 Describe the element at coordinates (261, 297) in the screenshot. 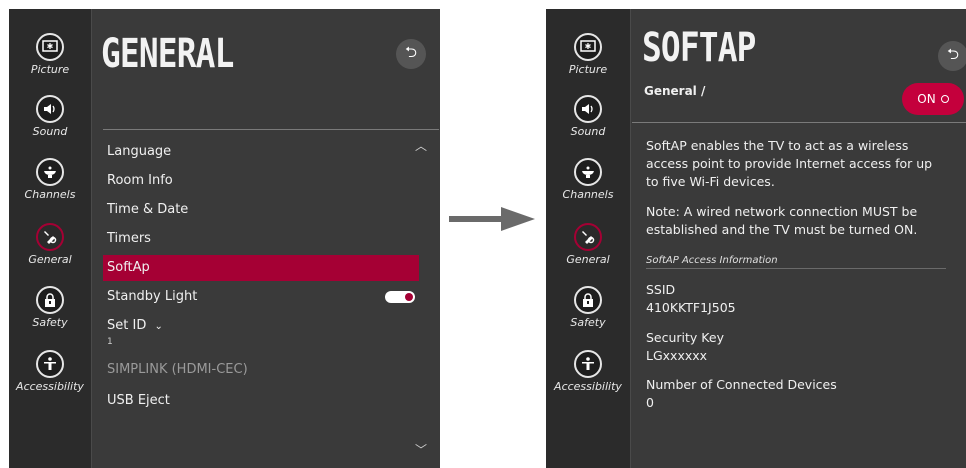

I see `menu-item-standby-light: Standby Light` at that location.